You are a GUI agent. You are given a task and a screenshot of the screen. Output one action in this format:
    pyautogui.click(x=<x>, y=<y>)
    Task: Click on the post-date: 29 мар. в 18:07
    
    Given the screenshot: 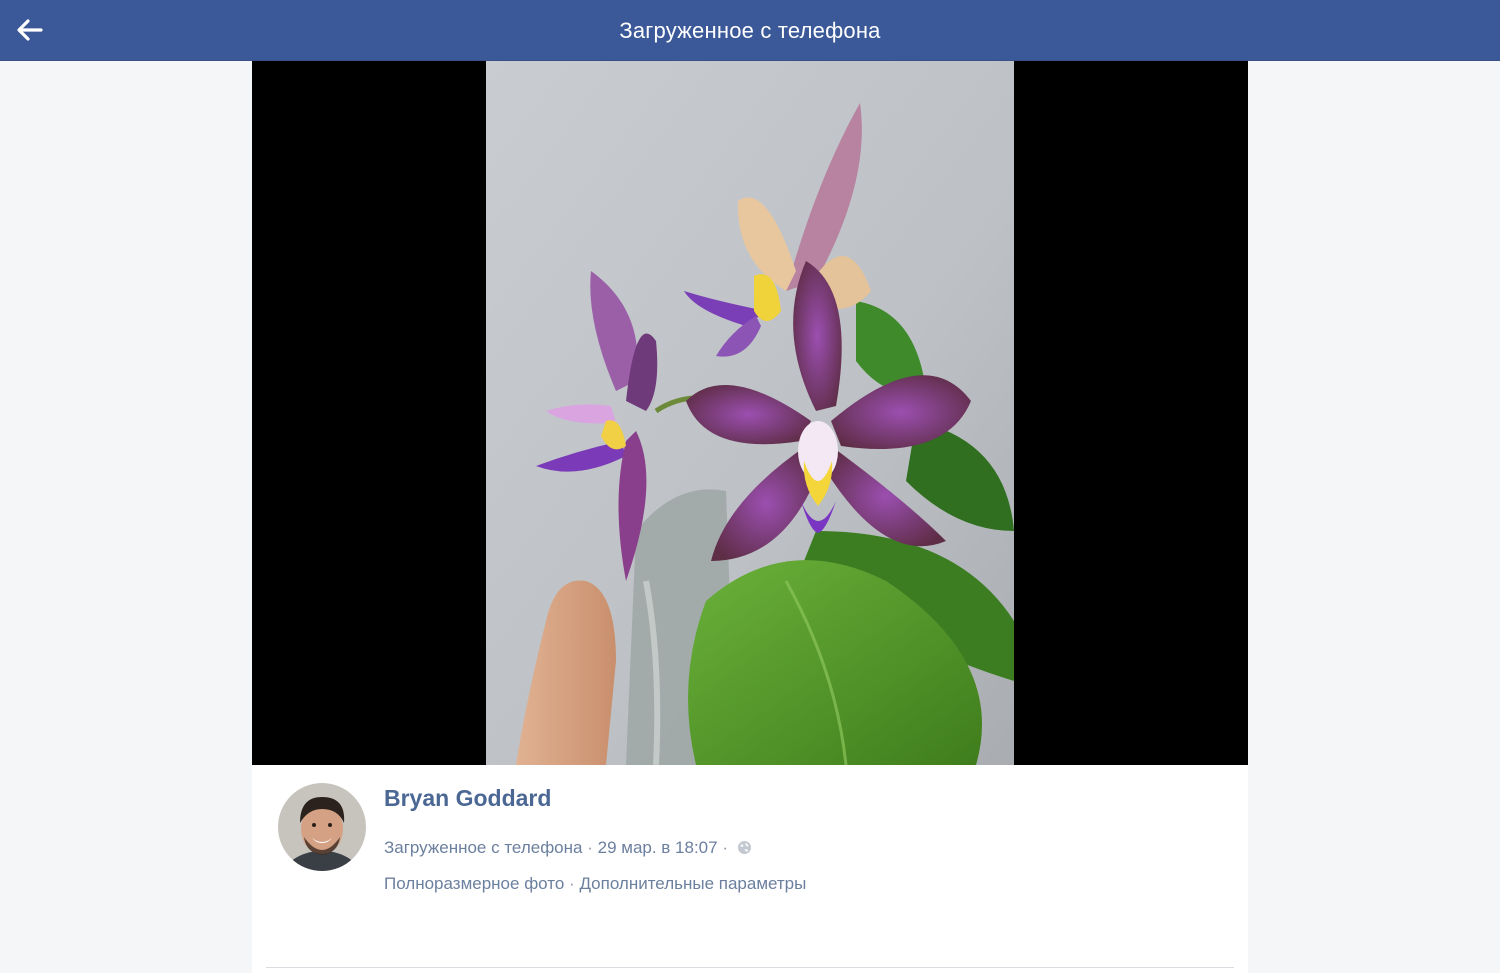 What is the action you would take?
    pyautogui.click(x=658, y=847)
    